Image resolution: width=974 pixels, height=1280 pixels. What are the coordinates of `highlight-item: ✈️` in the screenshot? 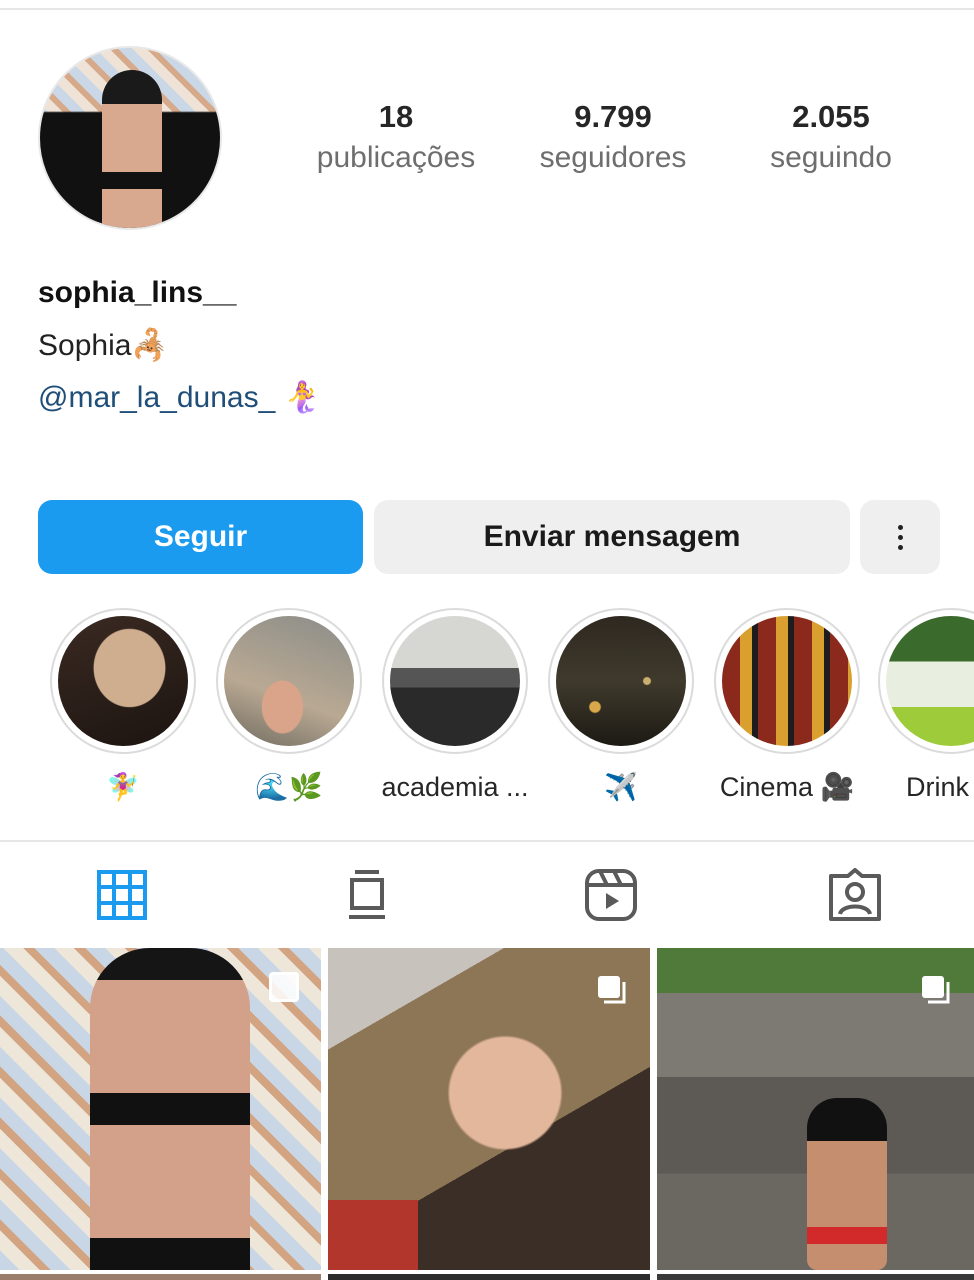 It's located at (621, 706).